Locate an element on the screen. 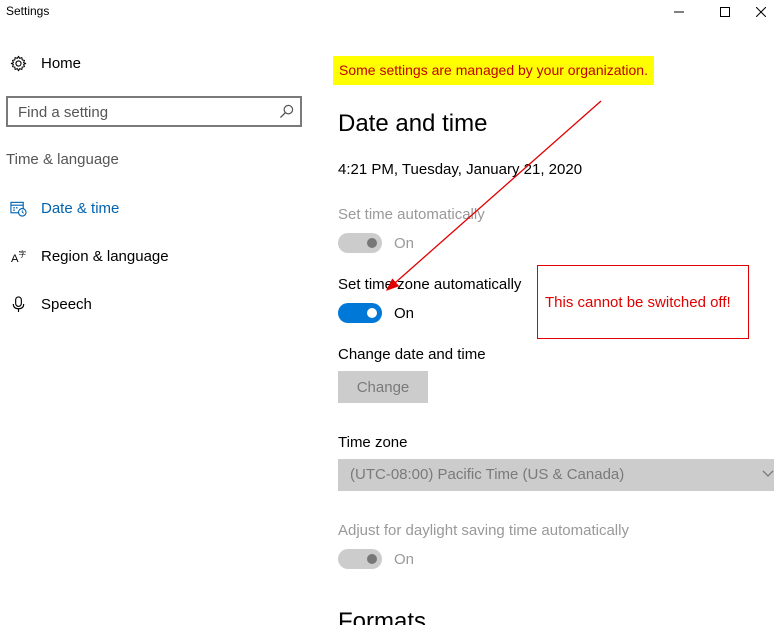 The width and height of the screenshot is (774, 625). set-time-auto-state: On is located at coordinates (404, 243).